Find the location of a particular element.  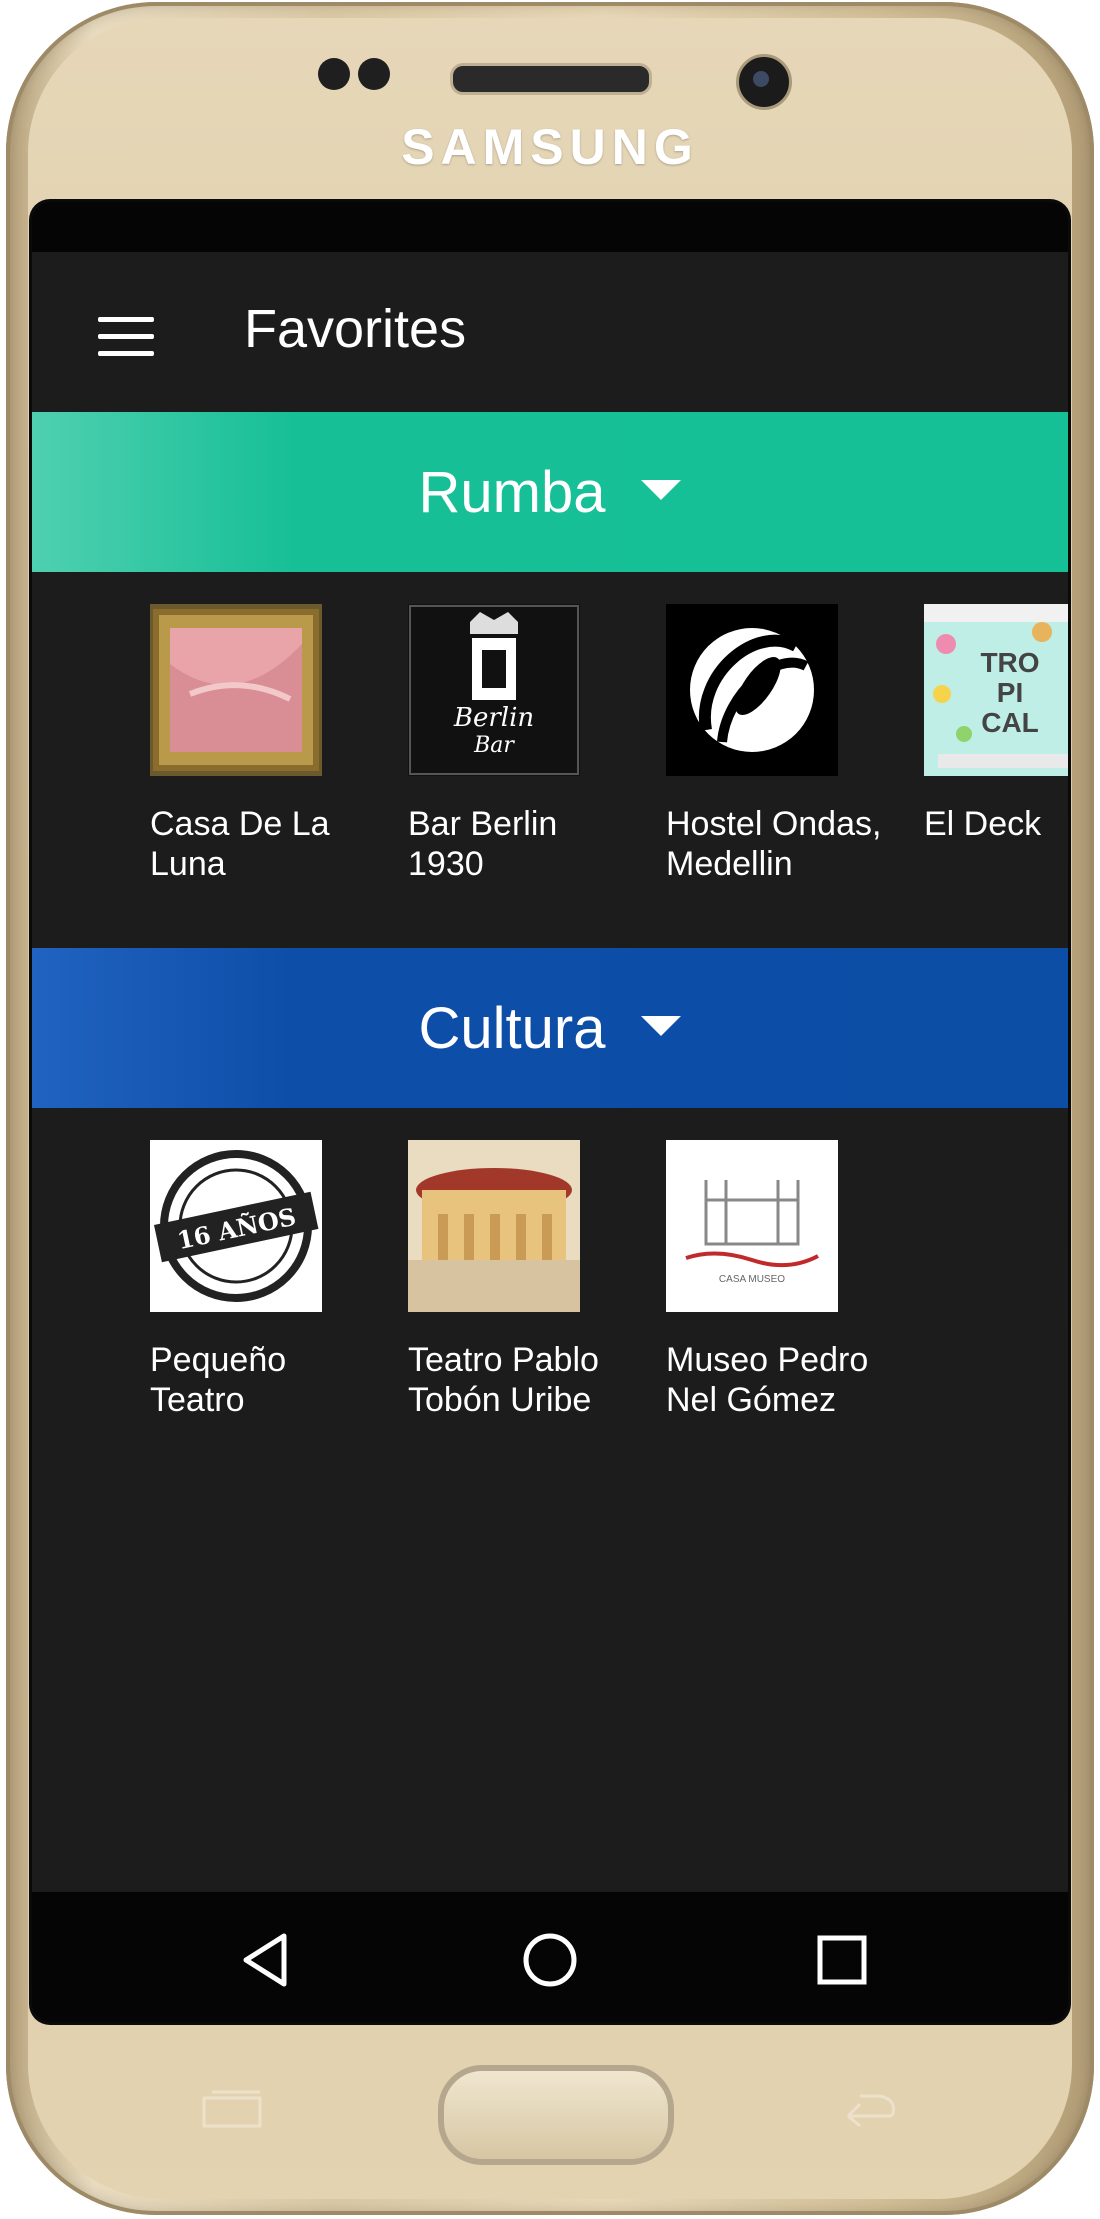

section-header-rumba: Rumba is located at coordinates (550, 492).